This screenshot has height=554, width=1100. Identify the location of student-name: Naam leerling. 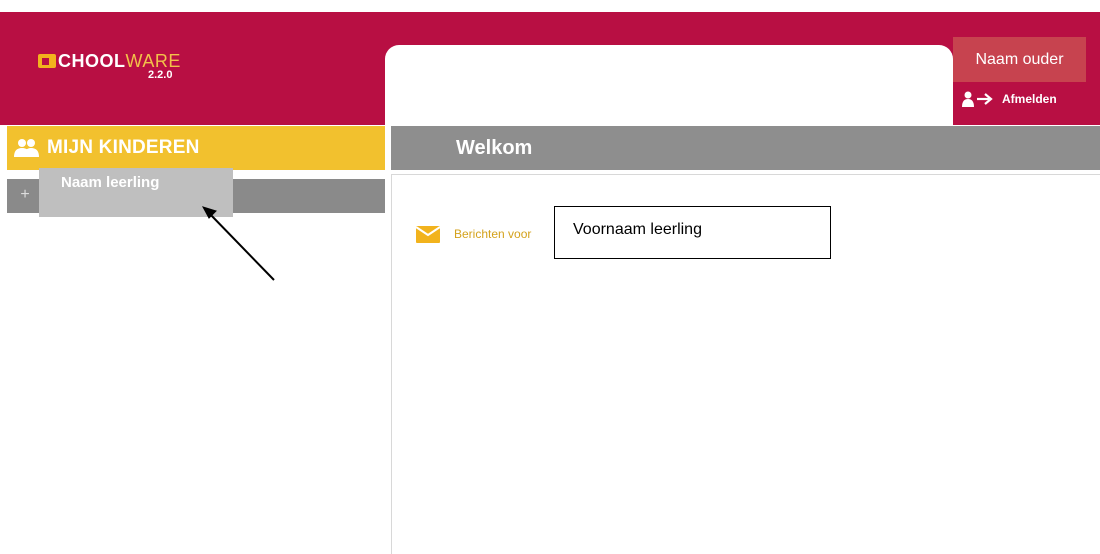
(110, 182).